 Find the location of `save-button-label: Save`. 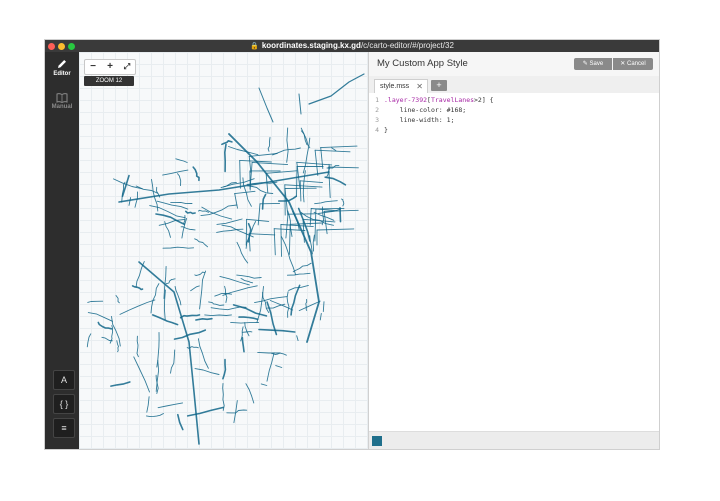

save-button-label: Save is located at coordinates (596, 64).